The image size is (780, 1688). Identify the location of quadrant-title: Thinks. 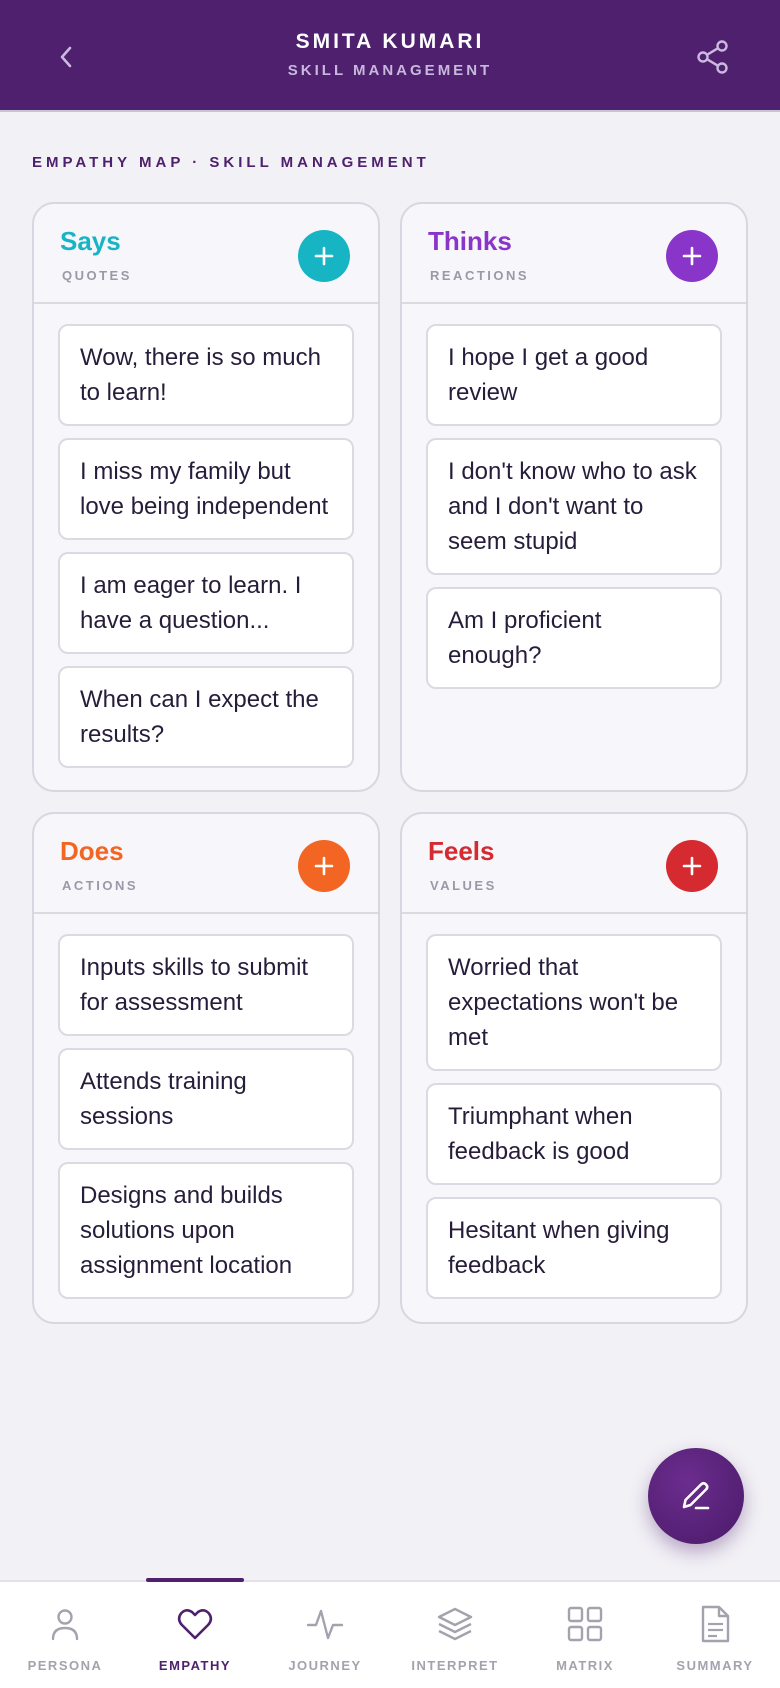
(470, 241).